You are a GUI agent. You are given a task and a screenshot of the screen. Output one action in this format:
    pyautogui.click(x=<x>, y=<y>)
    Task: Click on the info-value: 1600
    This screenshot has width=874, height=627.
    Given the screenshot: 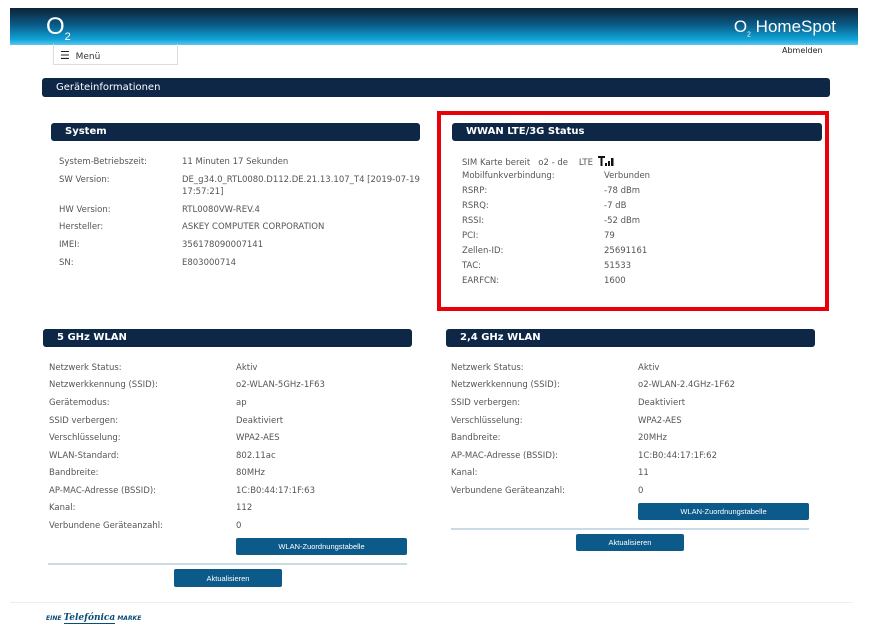 What is the action you would take?
    pyautogui.click(x=615, y=281)
    